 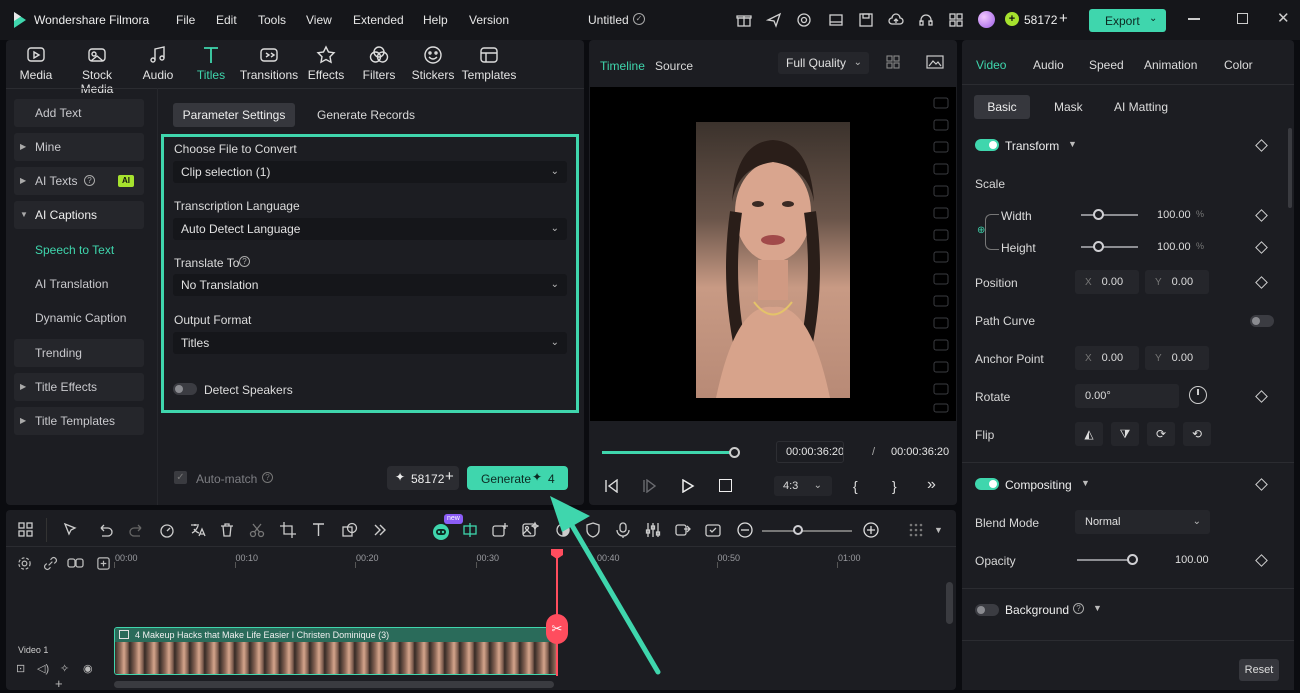 I want to click on link-icon, so click(x=50, y=563).